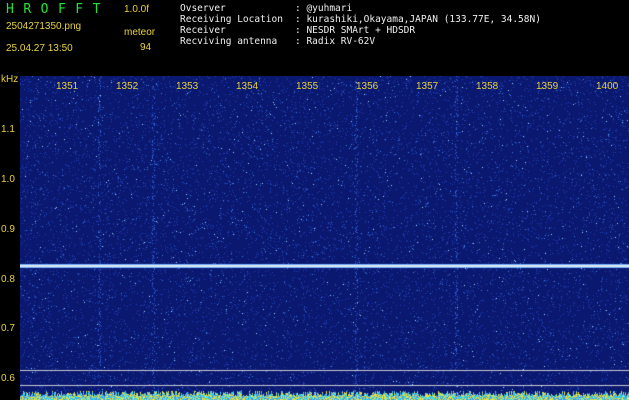 This screenshot has height=400, width=629. Describe the element at coordinates (8, 179) in the screenshot. I see `y-tick: 1.0` at that location.